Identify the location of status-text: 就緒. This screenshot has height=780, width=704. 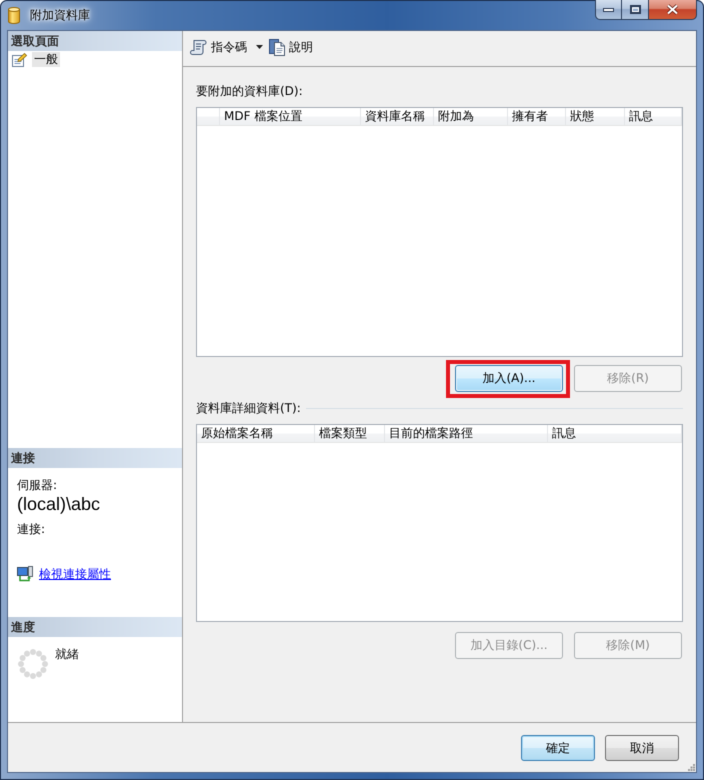
(67, 654).